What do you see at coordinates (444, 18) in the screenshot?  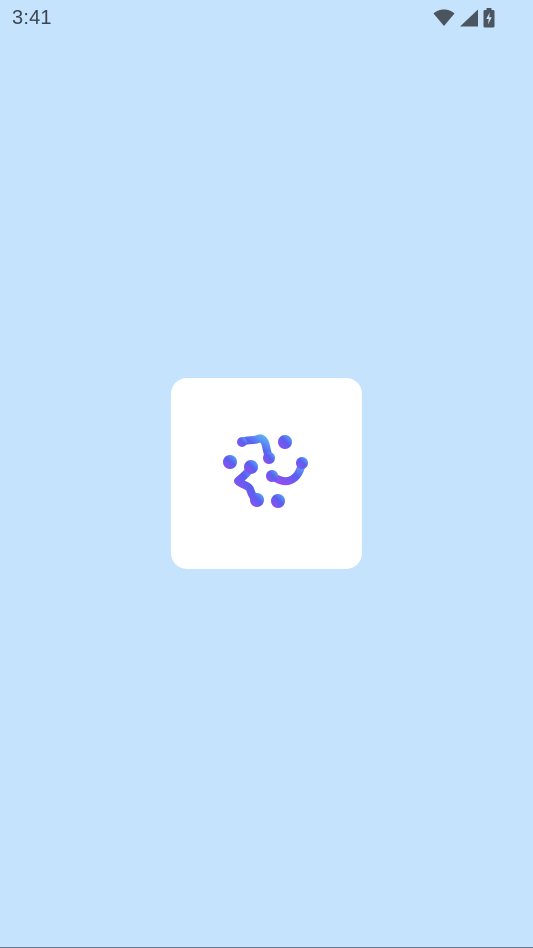 I see `wifi-icon` at bounding box center [444, 18].